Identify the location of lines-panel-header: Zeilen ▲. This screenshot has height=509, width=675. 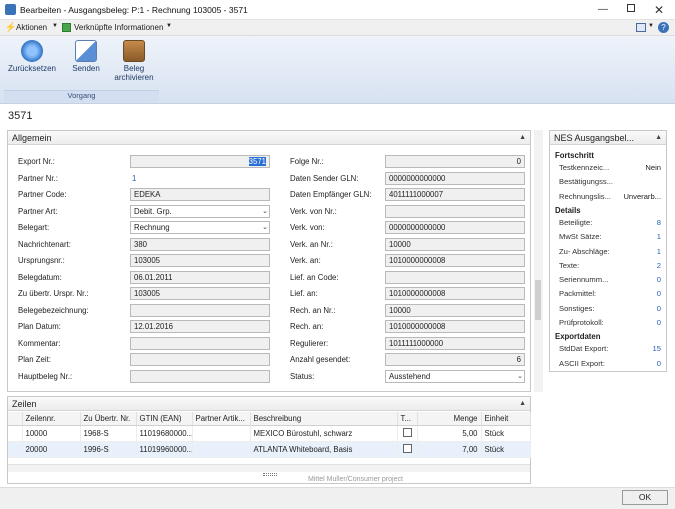
(269, 404).